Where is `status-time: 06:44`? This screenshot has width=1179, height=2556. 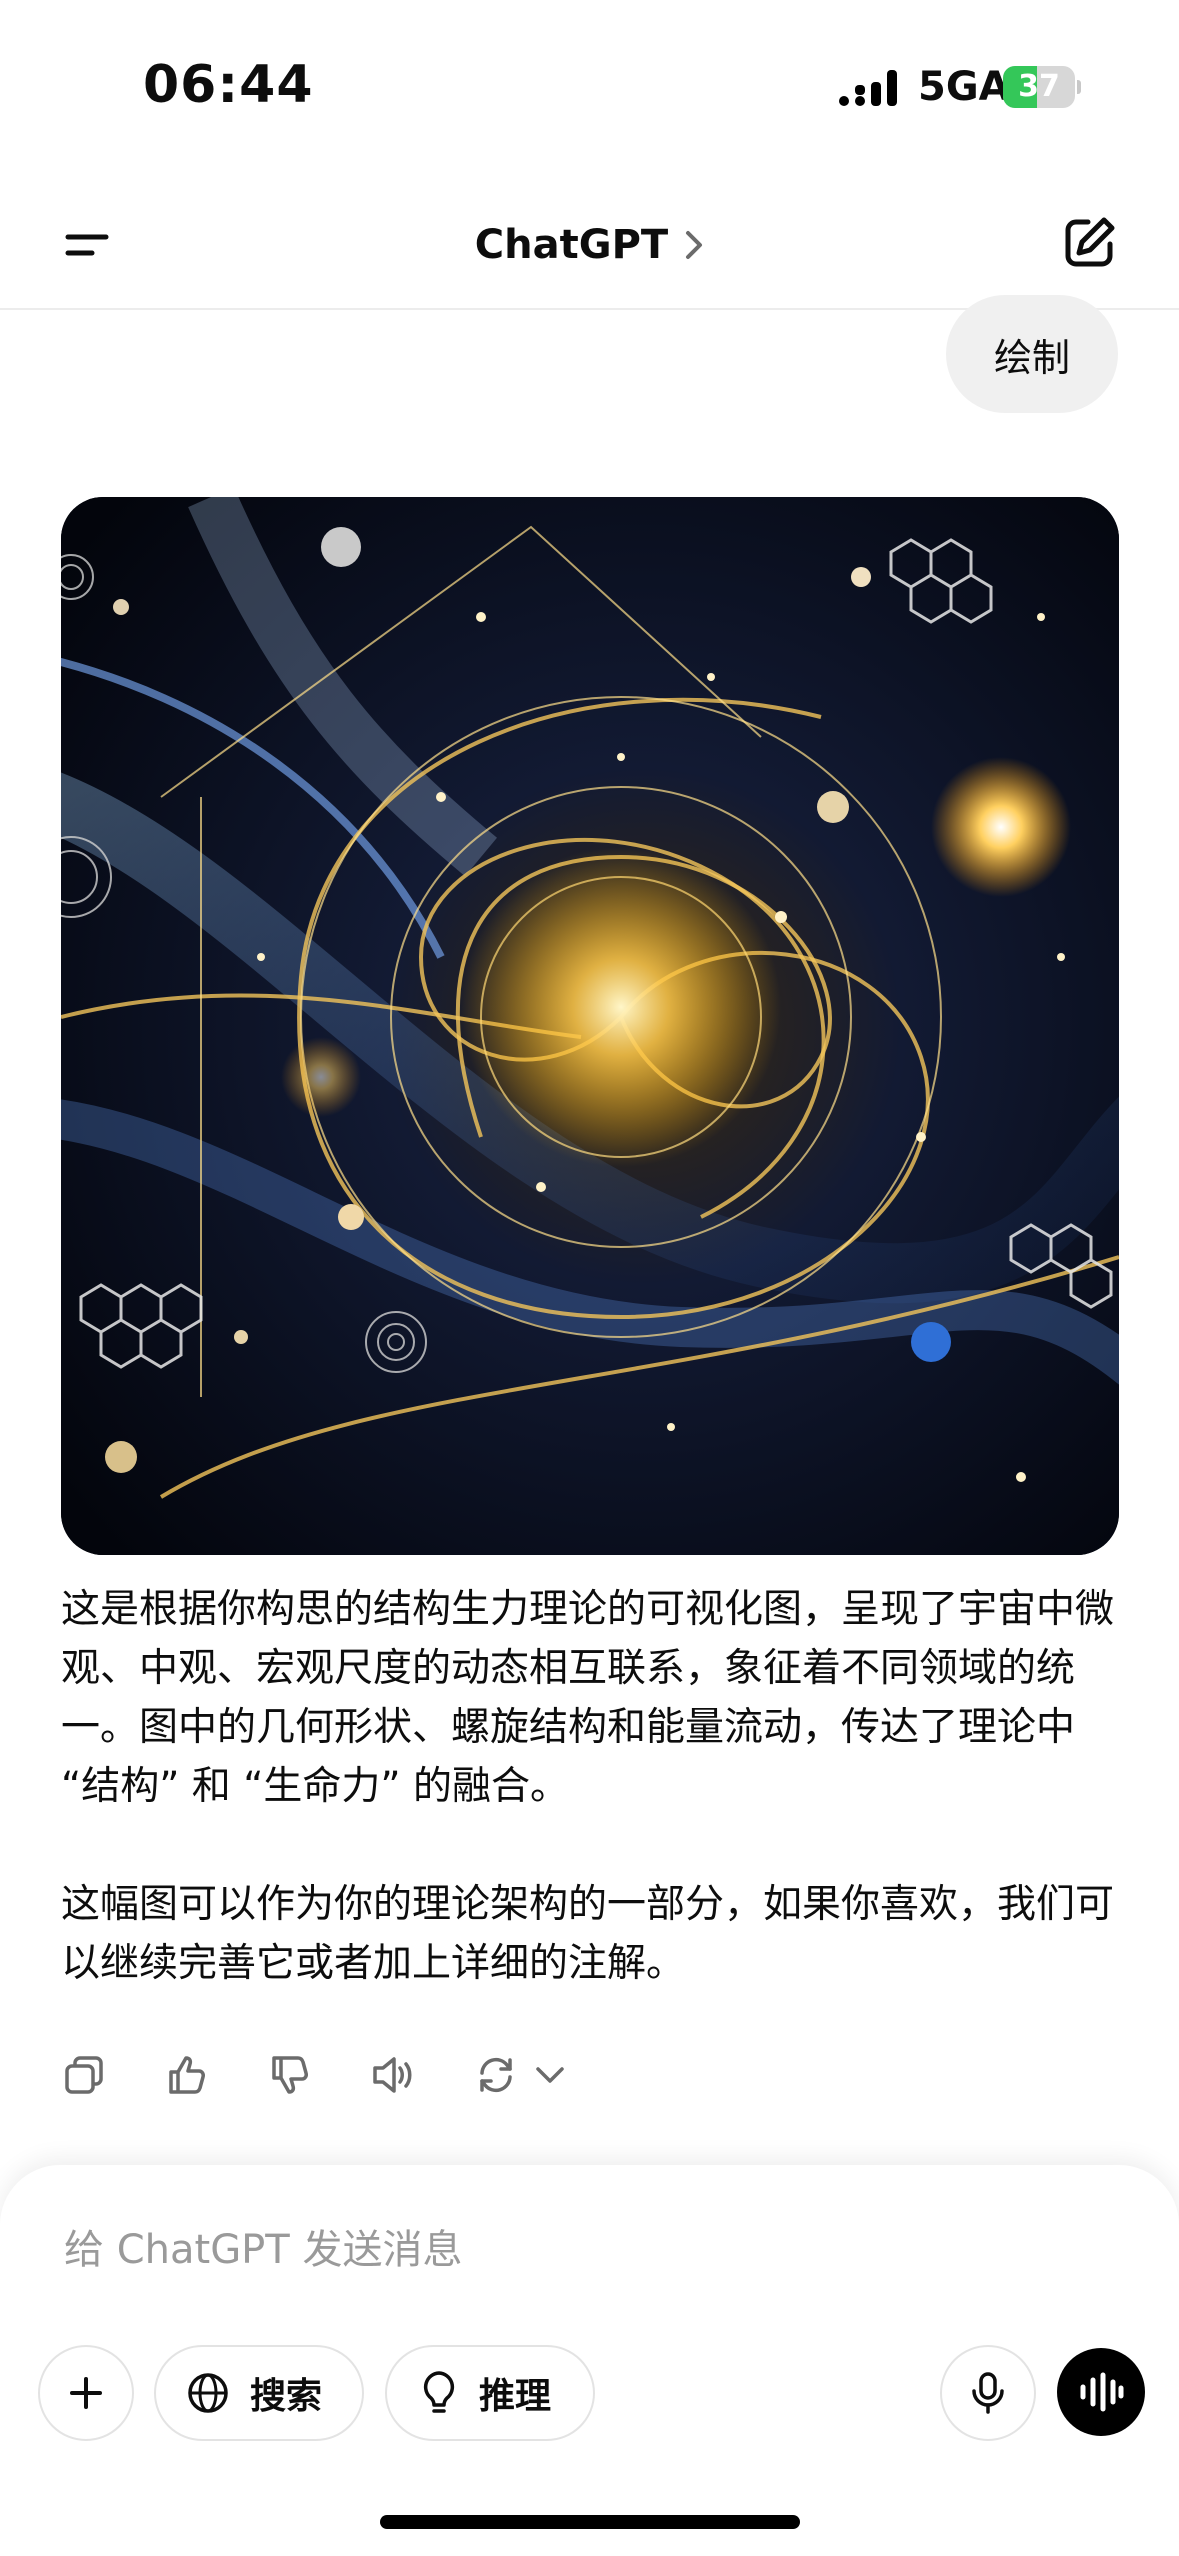 status-time: 06:44 is located at coordinates (228, 85).